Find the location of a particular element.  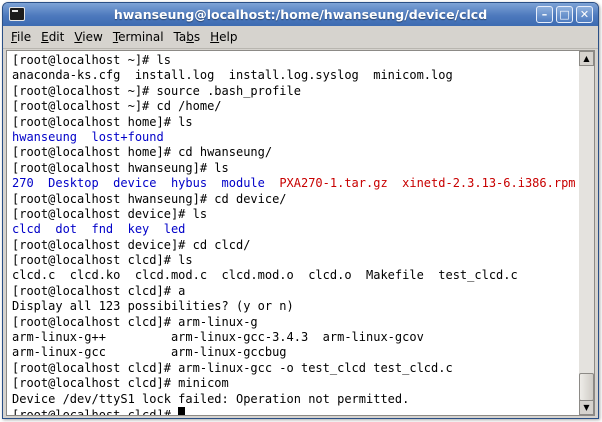

terminal-text: 270 Desktop device hybus module is located at coordinates (146, 183).